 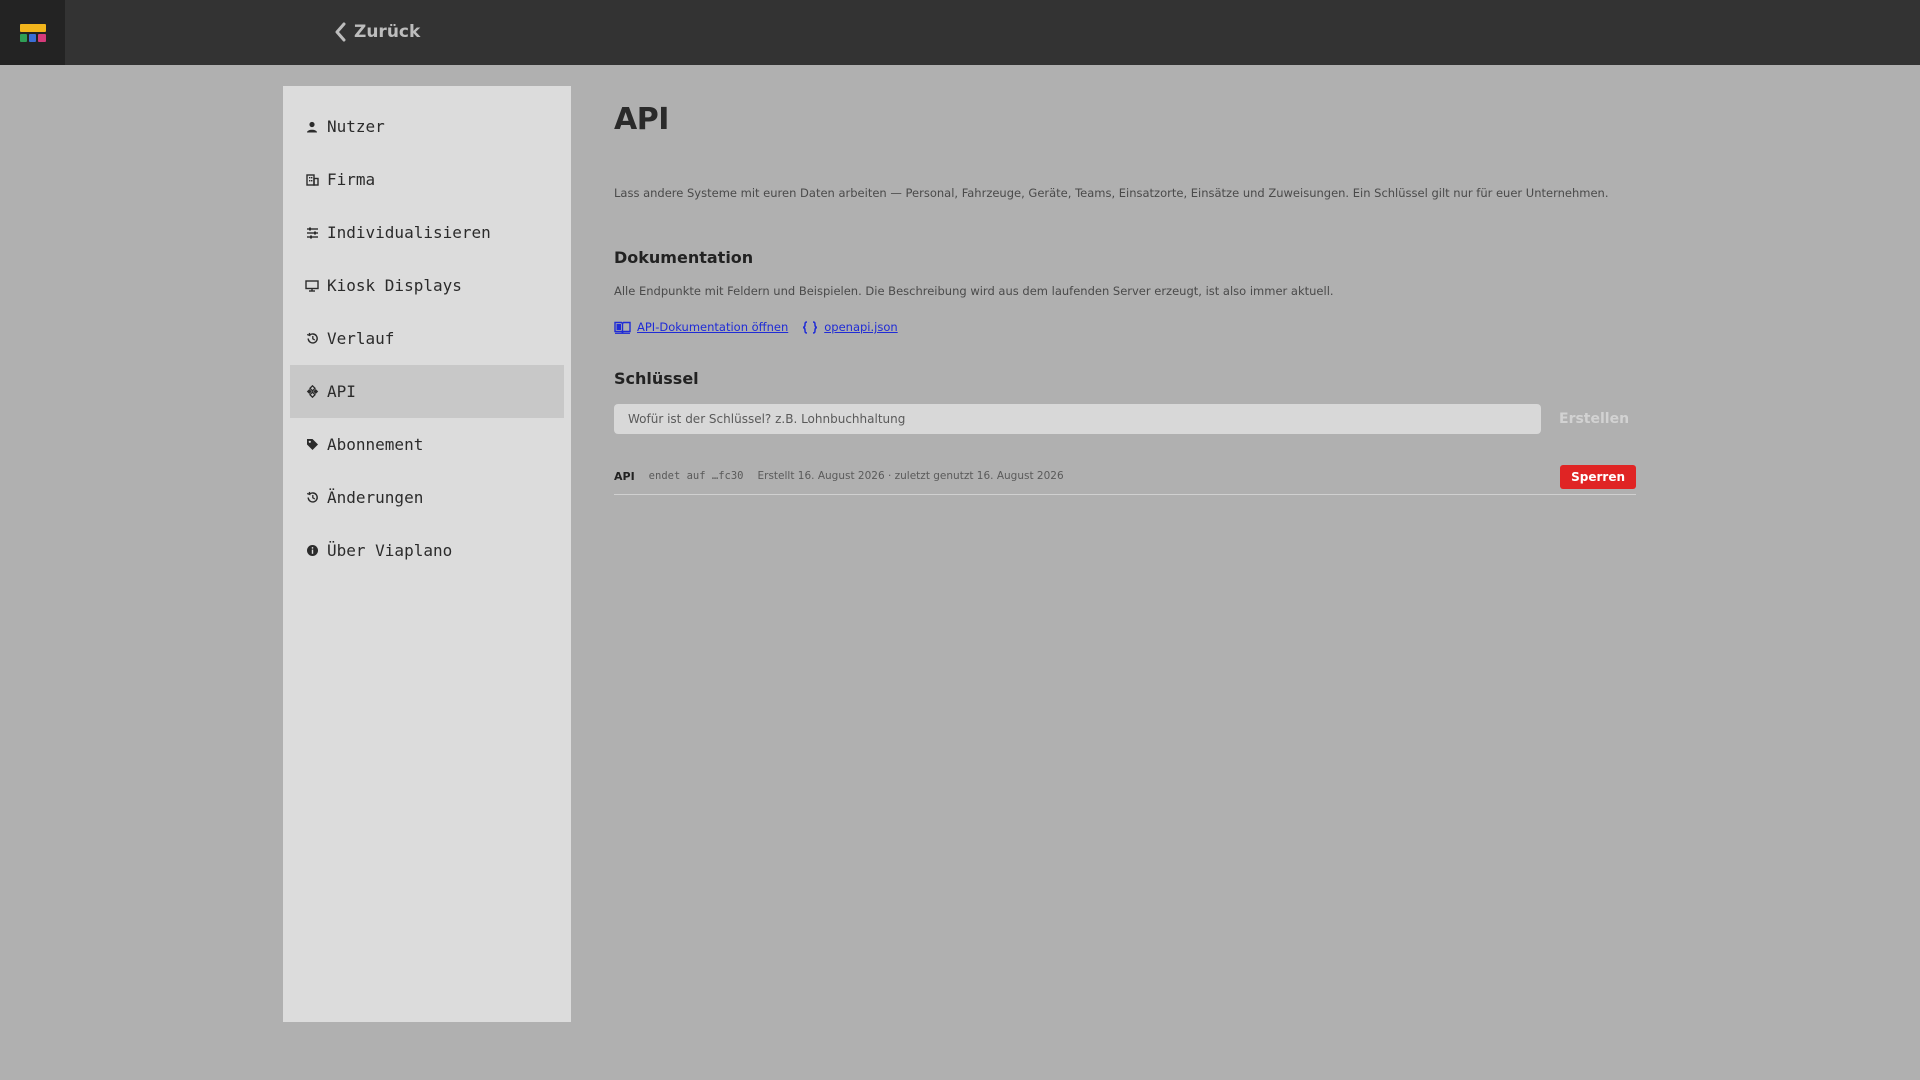 I want to click on sidebar-item-nutzer: Nutzer, so click(x=427, y=126).